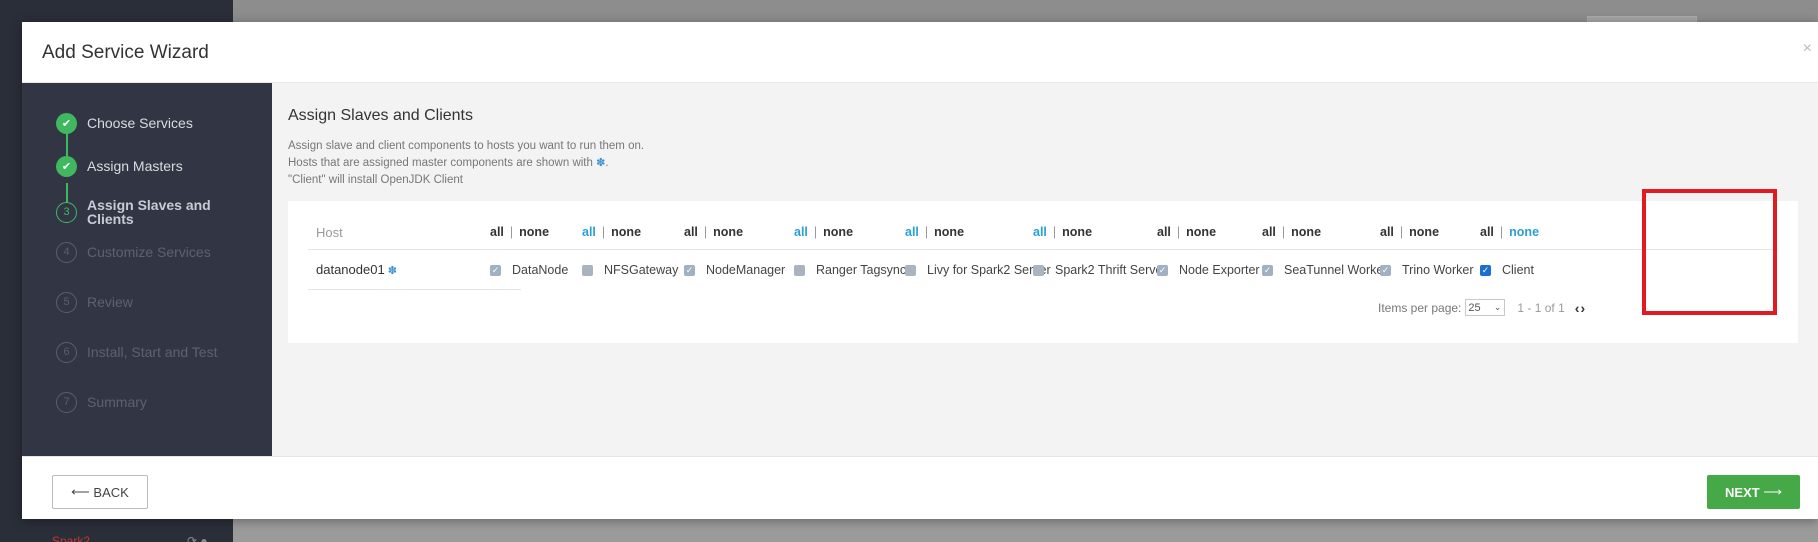 This screenshot has height=542, width=1818. I want to click on step-review: 5 Review, so click(94, 302).